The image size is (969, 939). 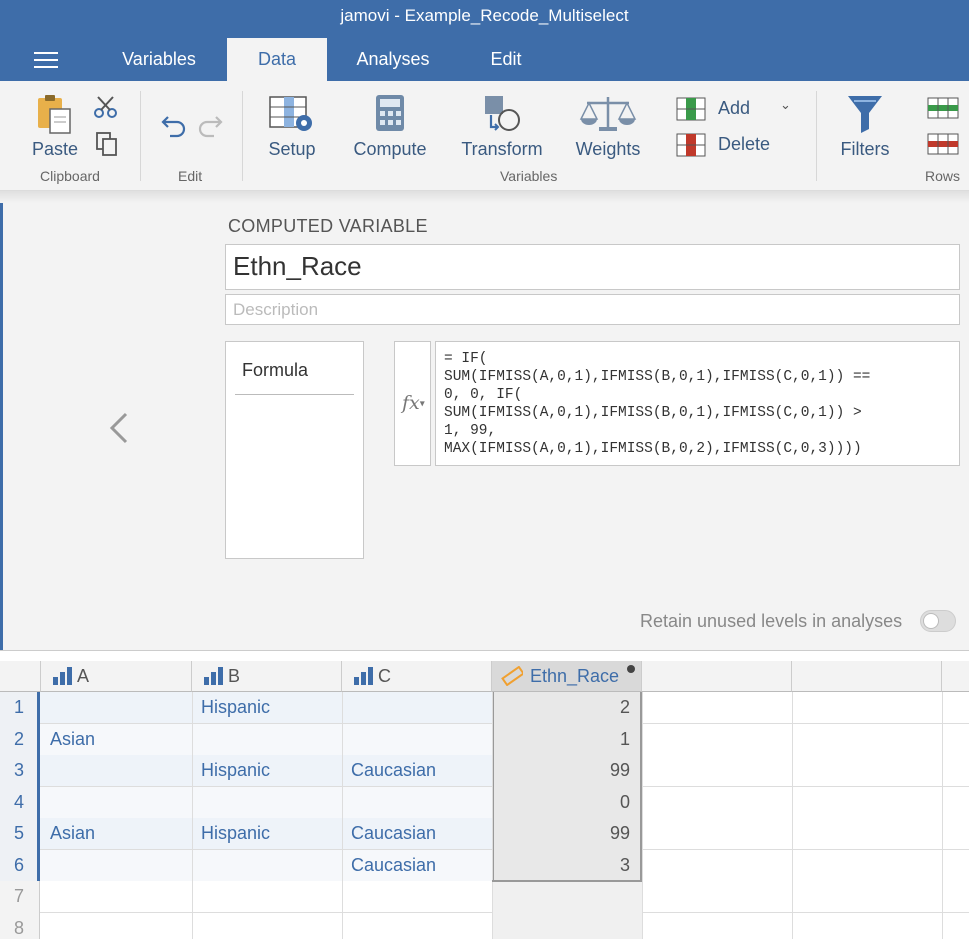 I want to click on edit-group-label: Edit, so click(x=190, y=176).